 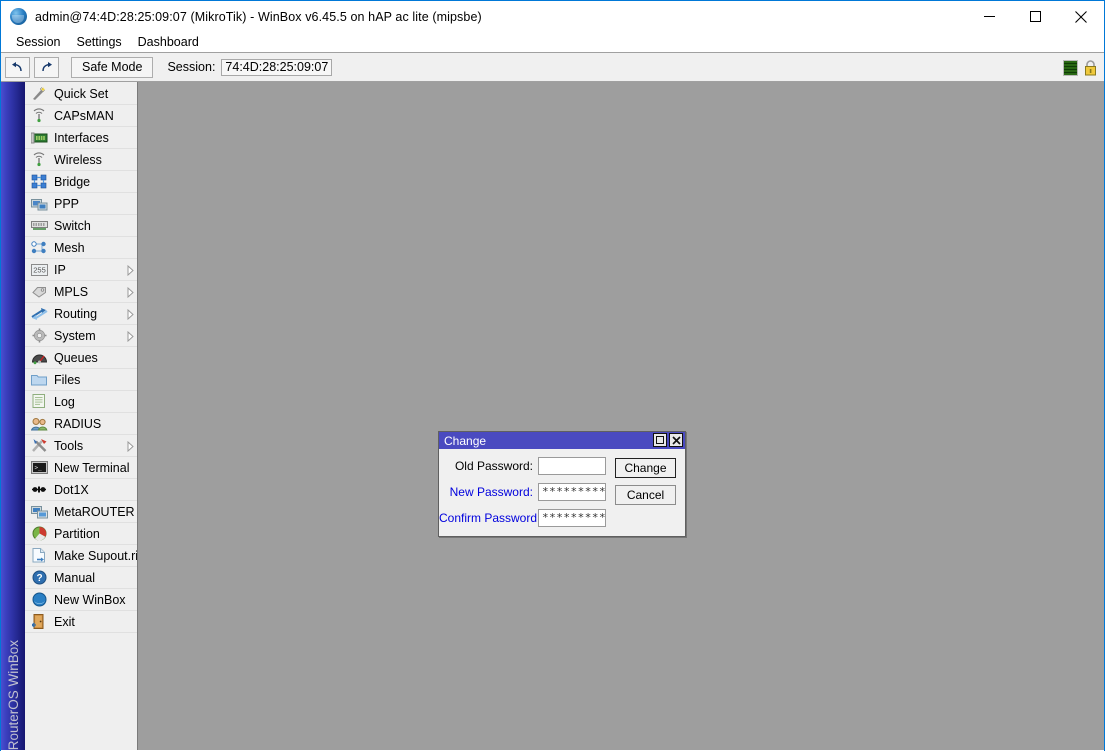 I want to click on session-value: 74:4D:28:25:09:07, so click(x=277, y=67).